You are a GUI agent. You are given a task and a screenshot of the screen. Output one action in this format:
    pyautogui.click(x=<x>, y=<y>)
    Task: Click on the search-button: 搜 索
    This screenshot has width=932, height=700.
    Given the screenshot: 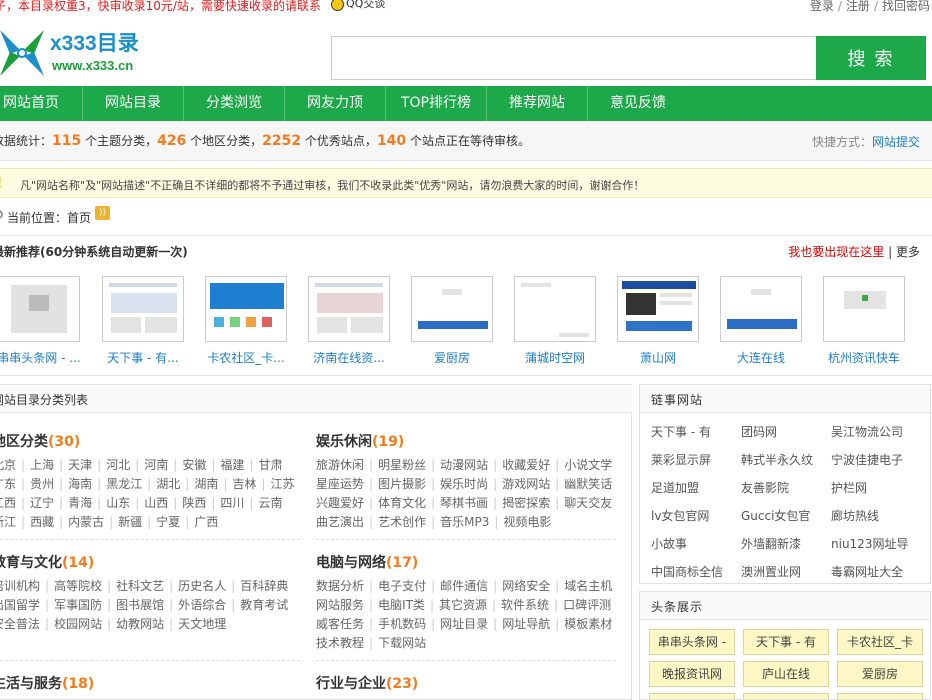 What is the action you would take?
    pyautogui.click(x=871, y=58)
    